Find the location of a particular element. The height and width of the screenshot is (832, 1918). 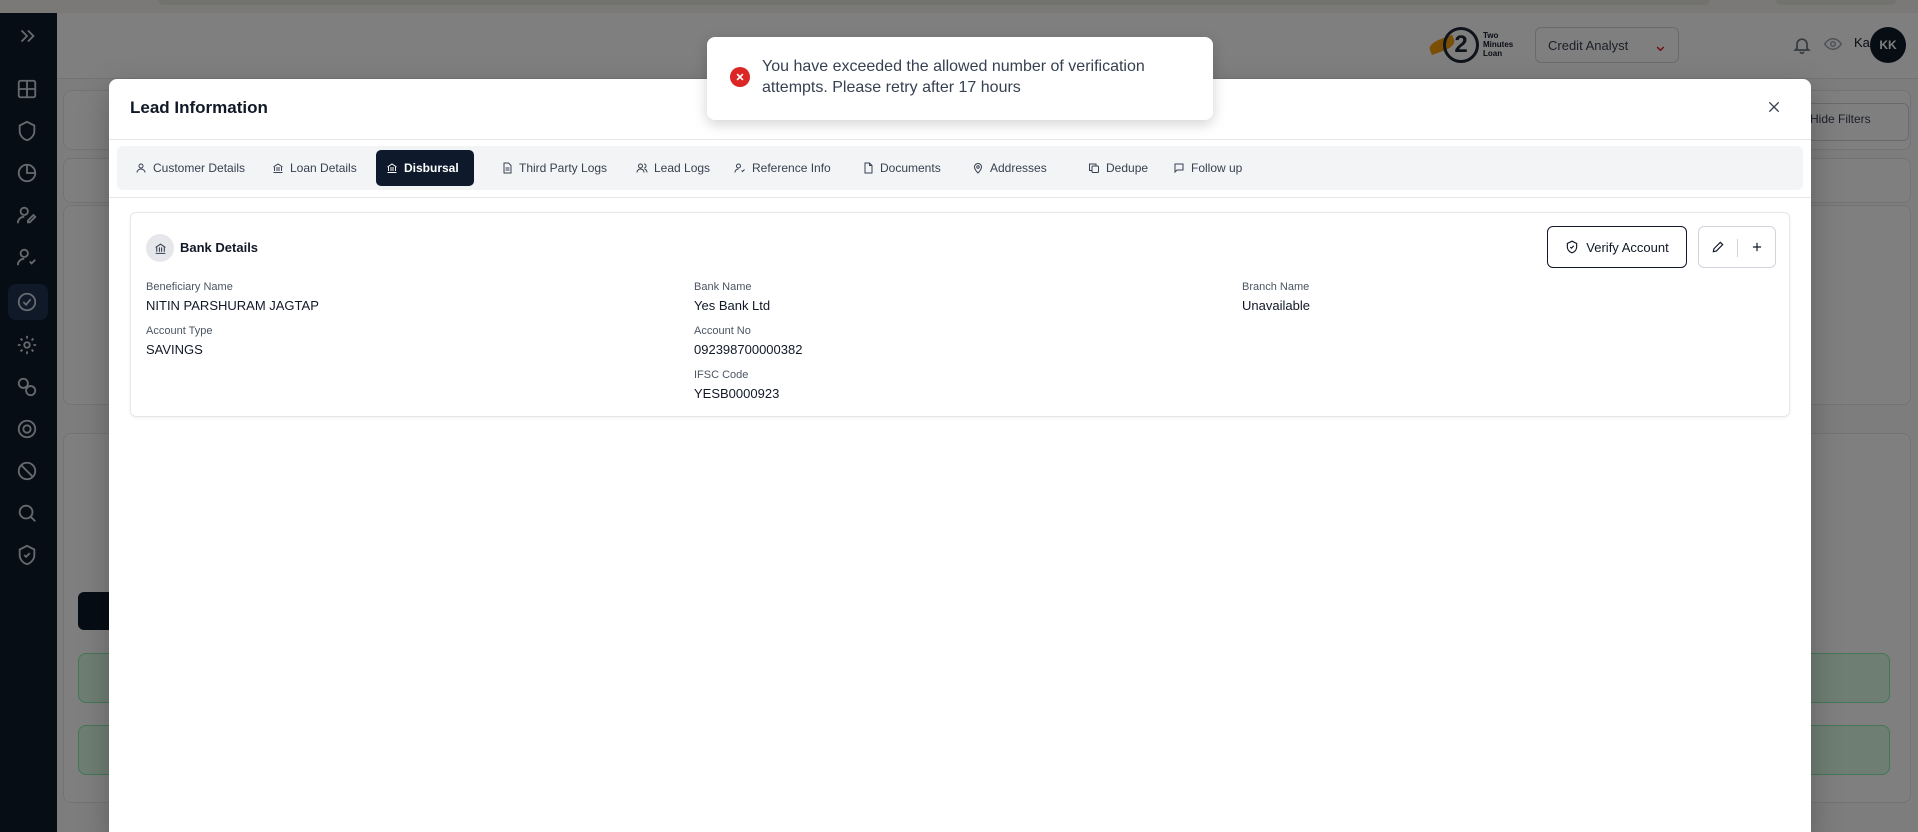

tab-customer-details: Customer Details is located at coordinates (190, 168).